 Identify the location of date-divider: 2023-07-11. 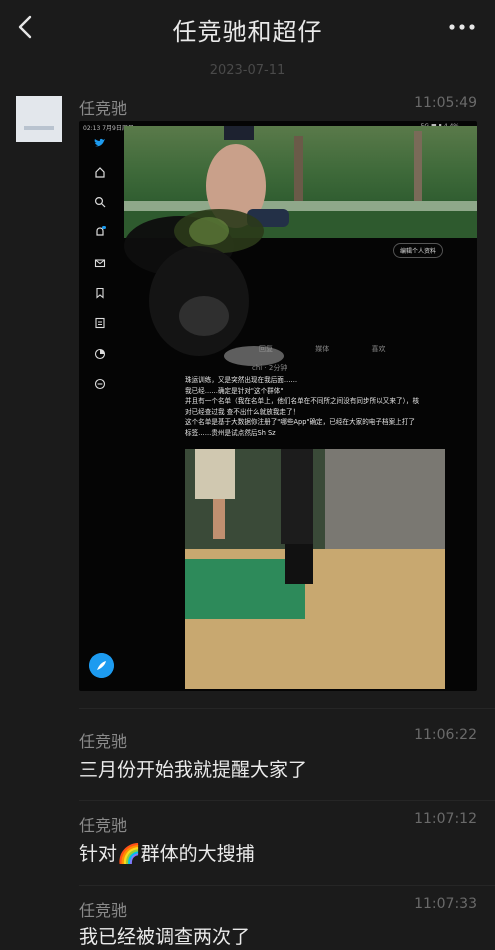
(247, 70).